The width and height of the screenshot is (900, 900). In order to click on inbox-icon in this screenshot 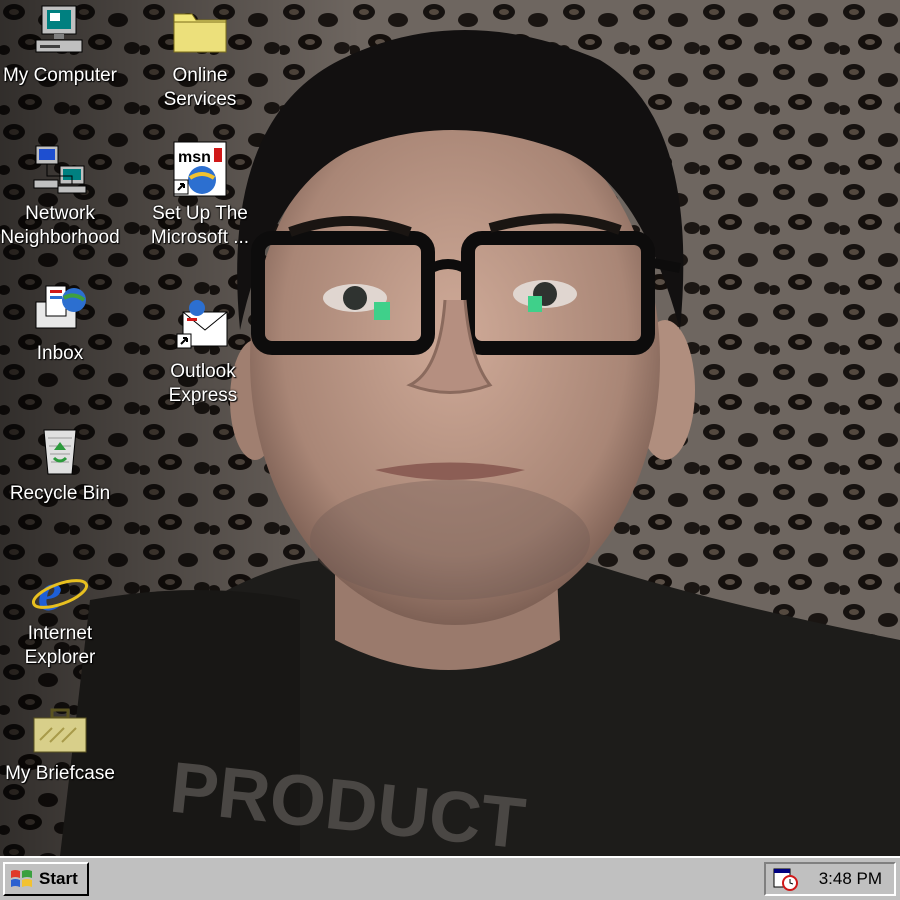, I will do `click(60, 310)`.